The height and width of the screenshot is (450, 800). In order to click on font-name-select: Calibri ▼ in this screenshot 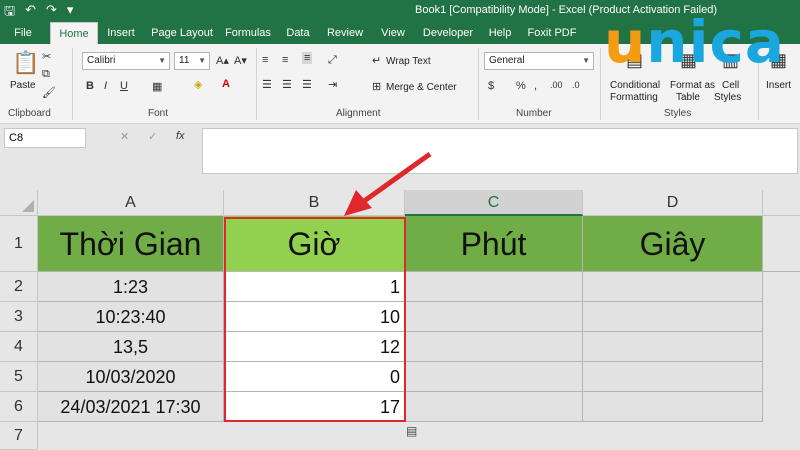, I will do `click(126, 61)`.